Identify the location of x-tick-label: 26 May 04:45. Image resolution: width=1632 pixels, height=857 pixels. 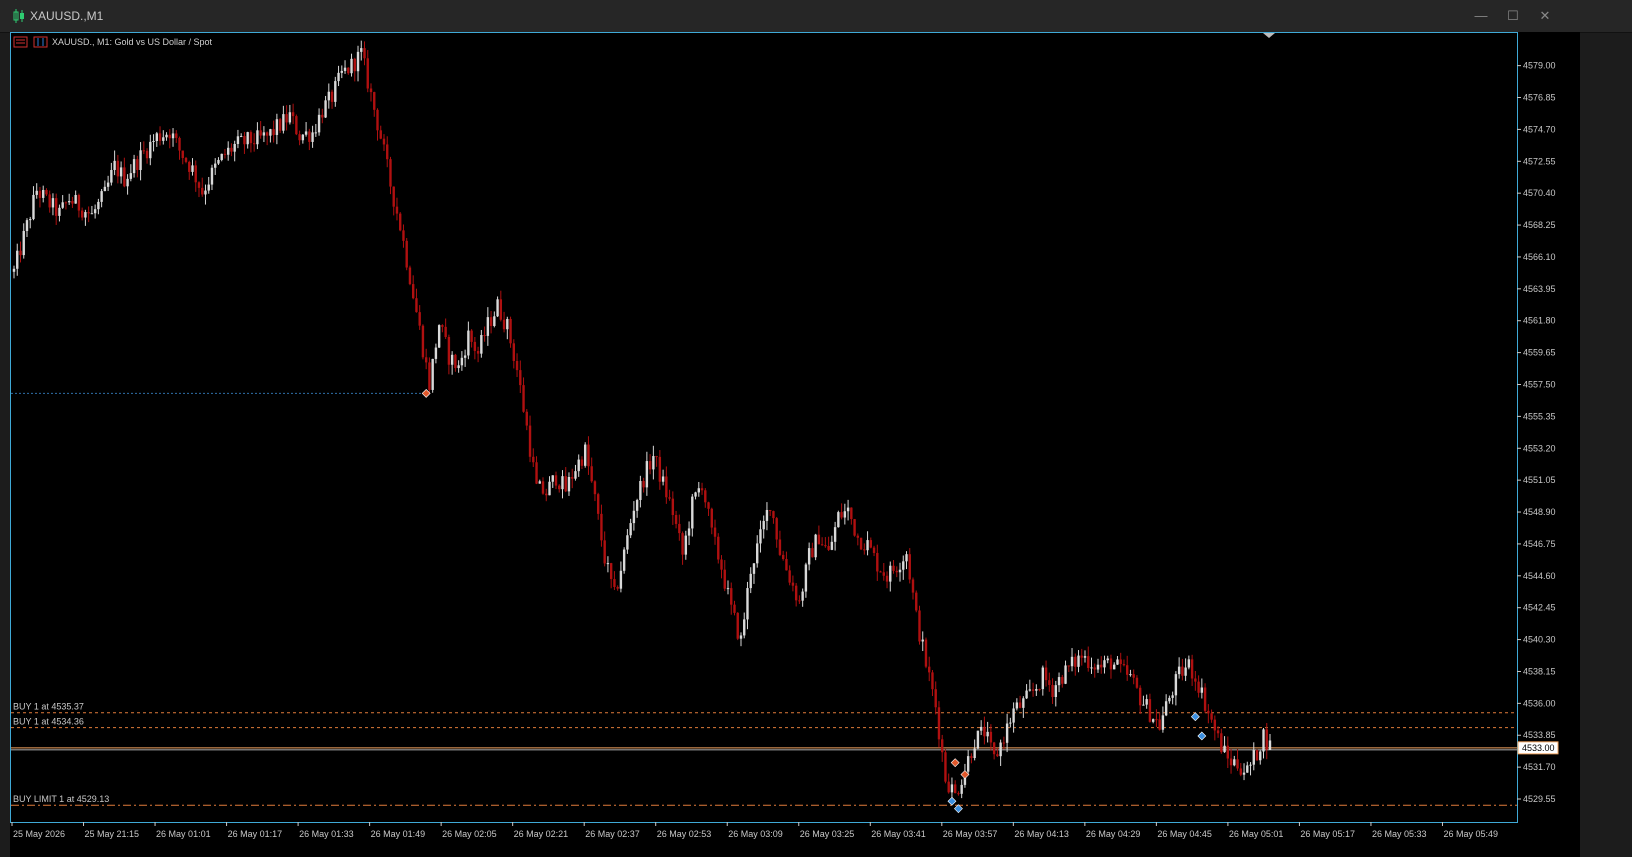
(1184, 834).